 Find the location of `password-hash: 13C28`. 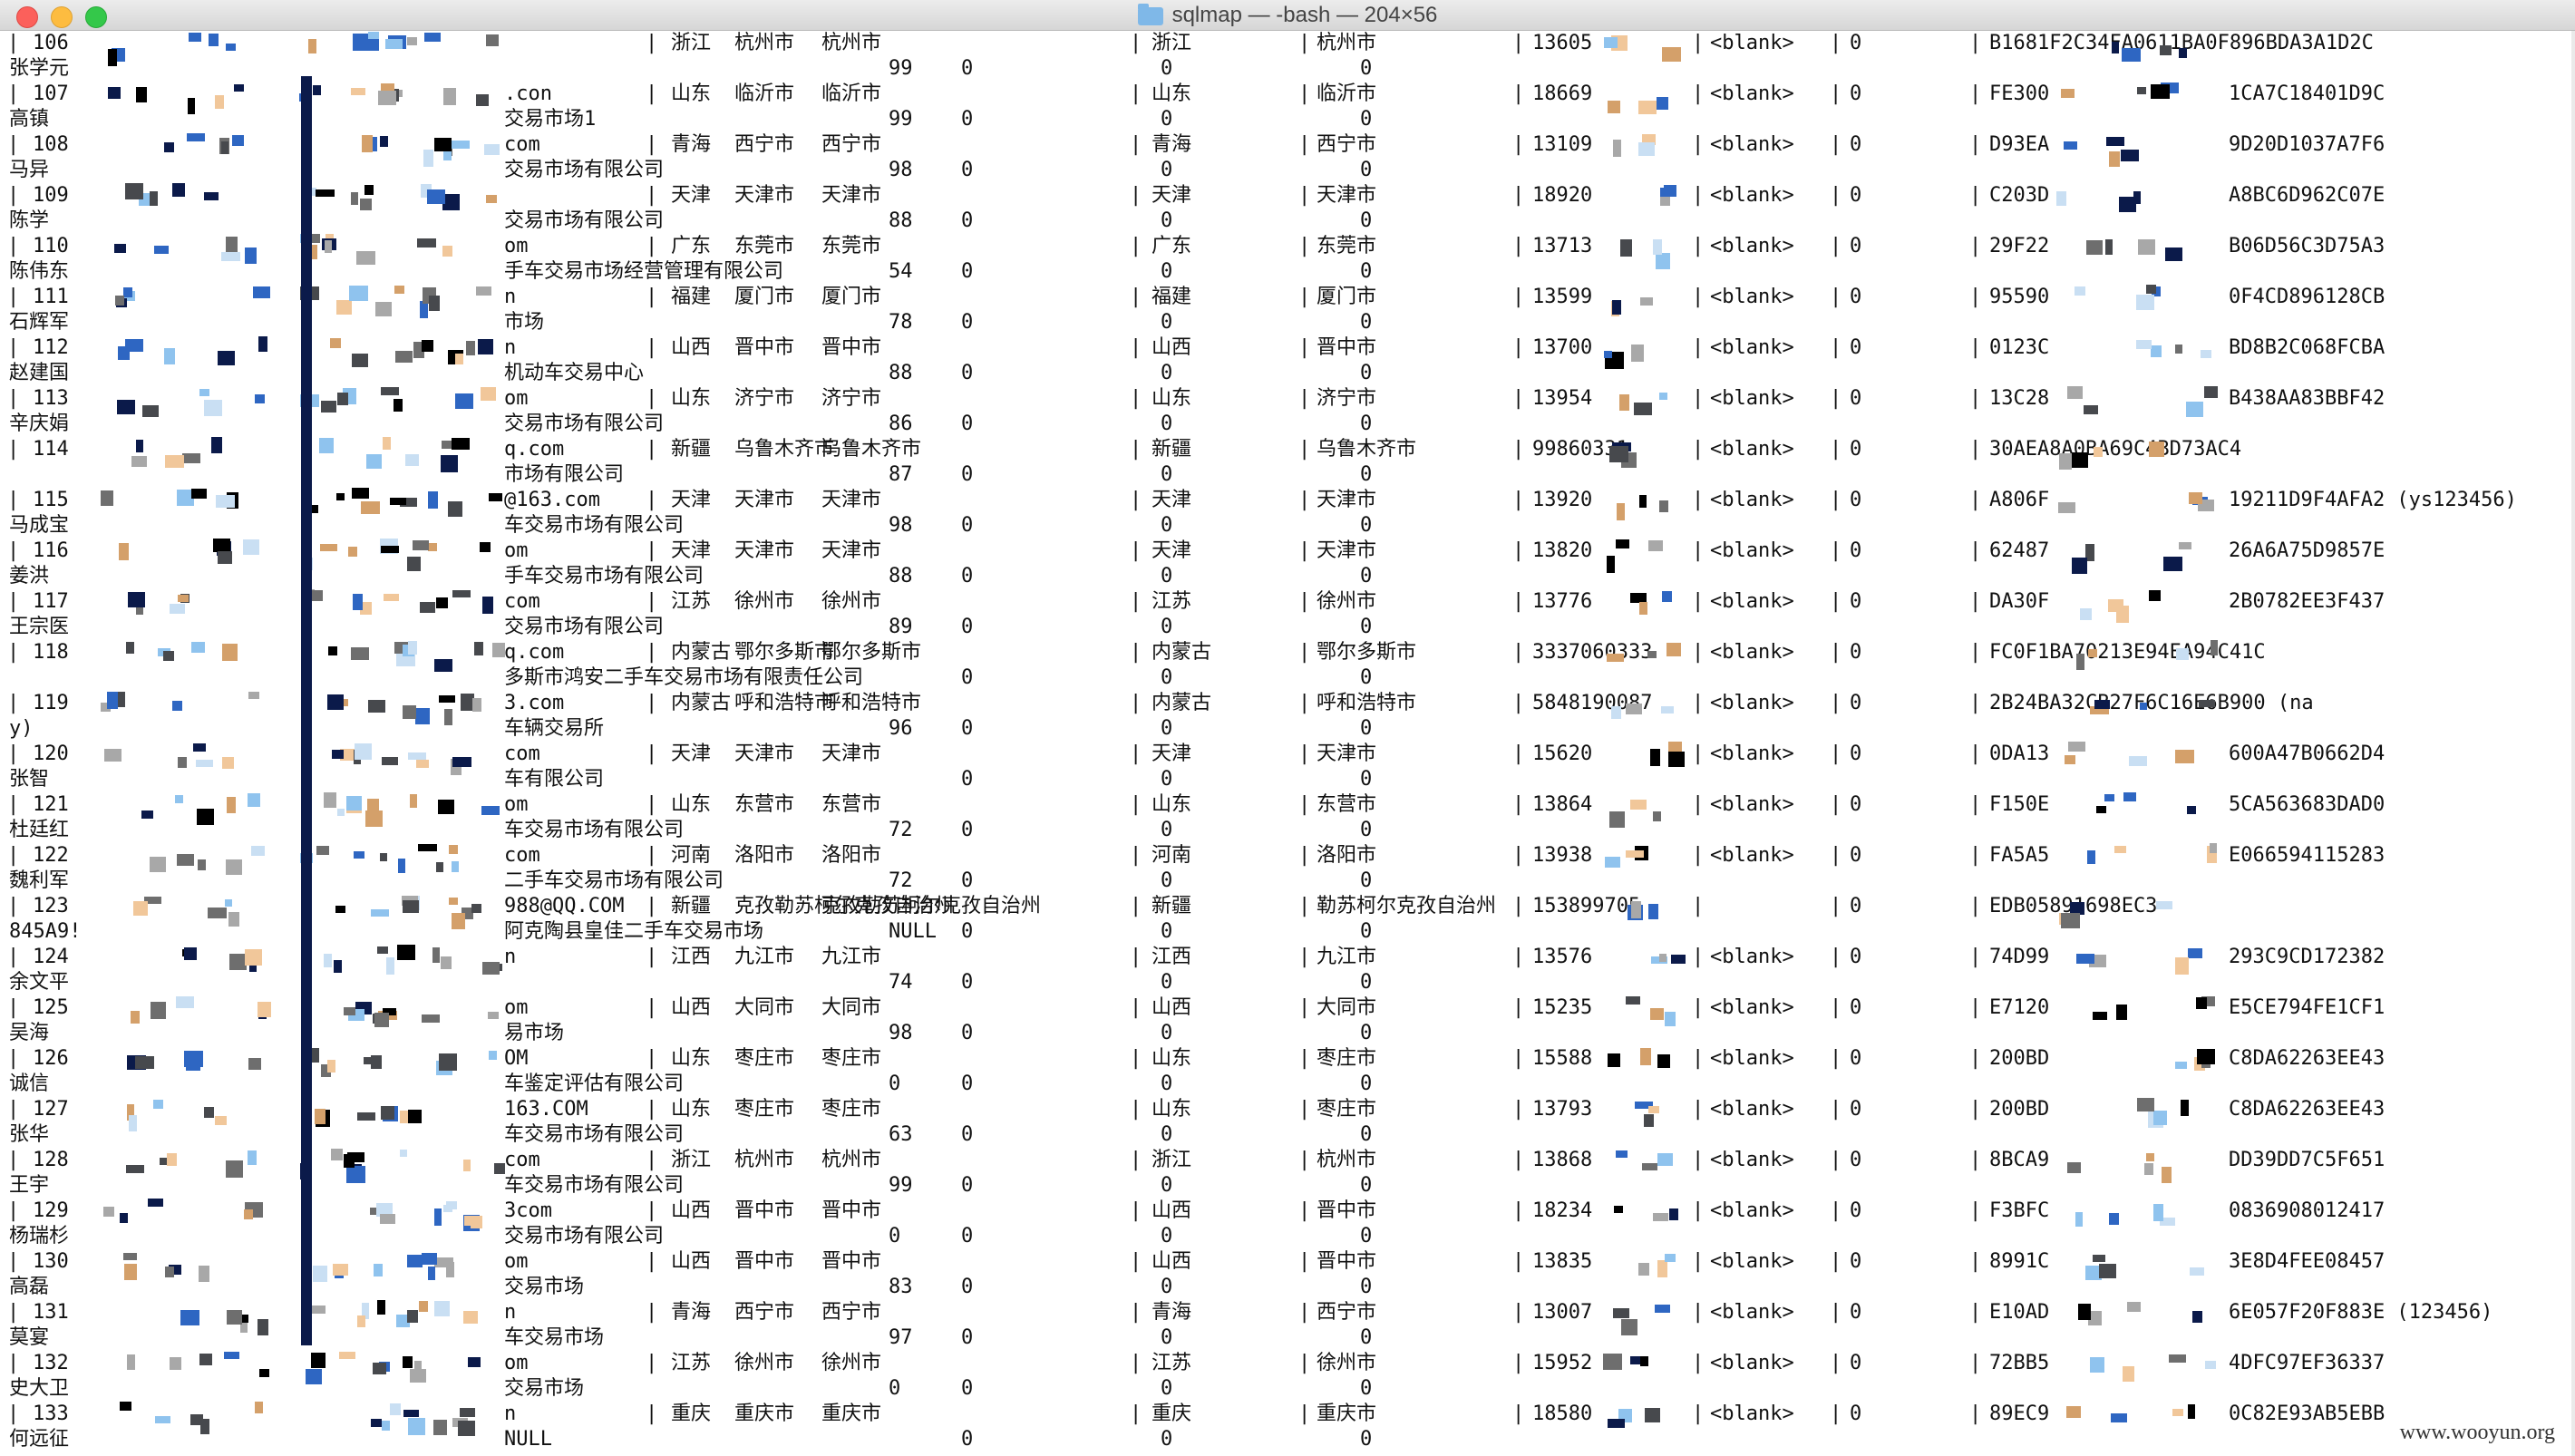

password-hash: 13C28 is located at coordinates (2019, 398).